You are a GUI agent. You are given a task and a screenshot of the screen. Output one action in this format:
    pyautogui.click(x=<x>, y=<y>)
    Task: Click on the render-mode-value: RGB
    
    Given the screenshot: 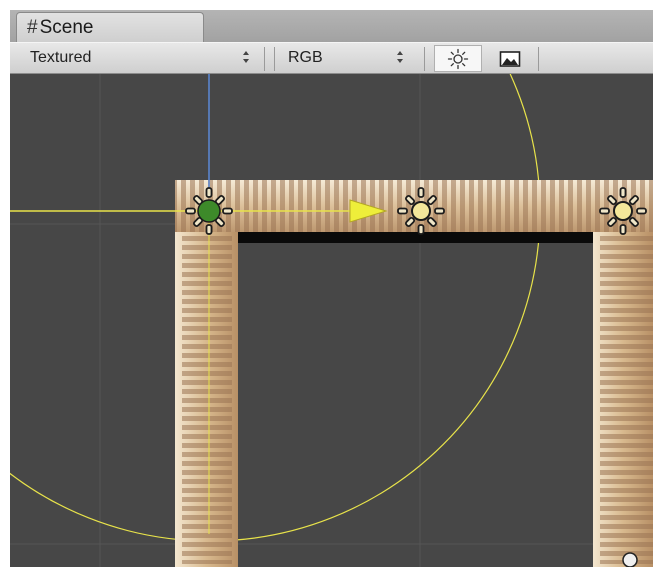 What is the action you would take?
    pyautogui.click(x=305, y=57)
    